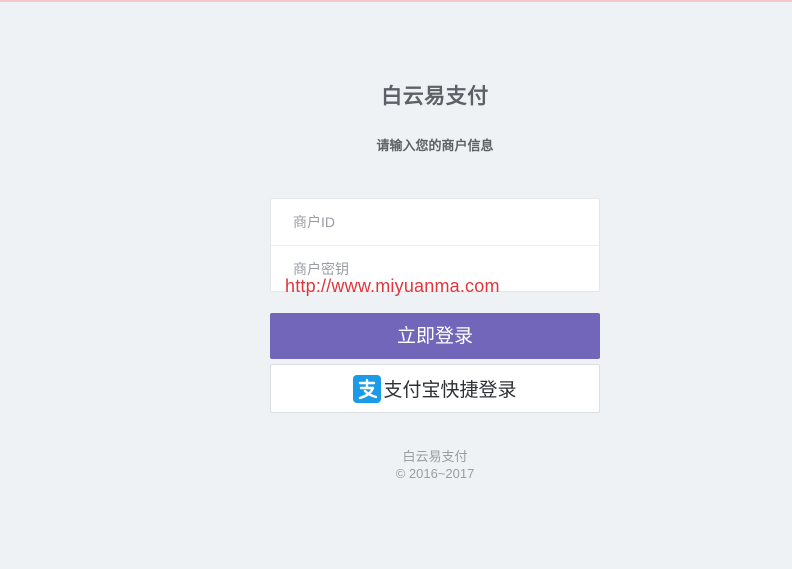 The height and width of the screenshot is (569, 792). What do you see at coordinates (435, 336) in the screenshot?
I see `login-button: 立即登录` at bounding box center [435, 336].